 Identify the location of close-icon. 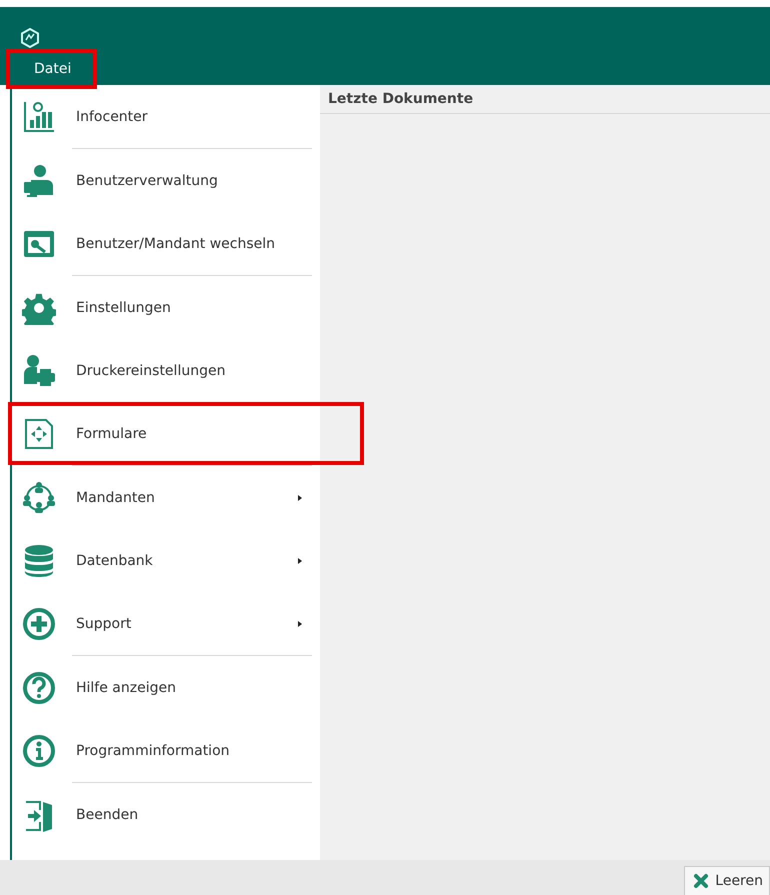
(701, 881).